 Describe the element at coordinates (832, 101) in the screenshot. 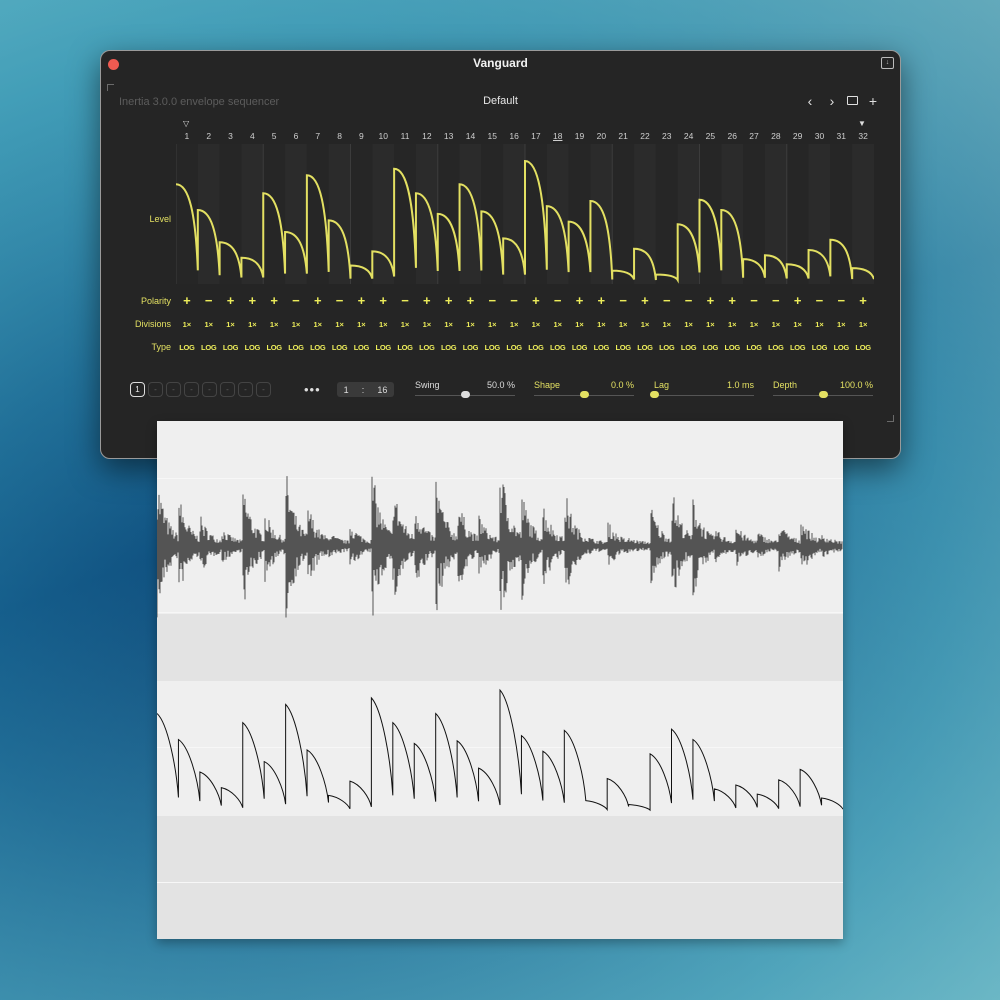

I see `next-preset-icon: ›` at that location.